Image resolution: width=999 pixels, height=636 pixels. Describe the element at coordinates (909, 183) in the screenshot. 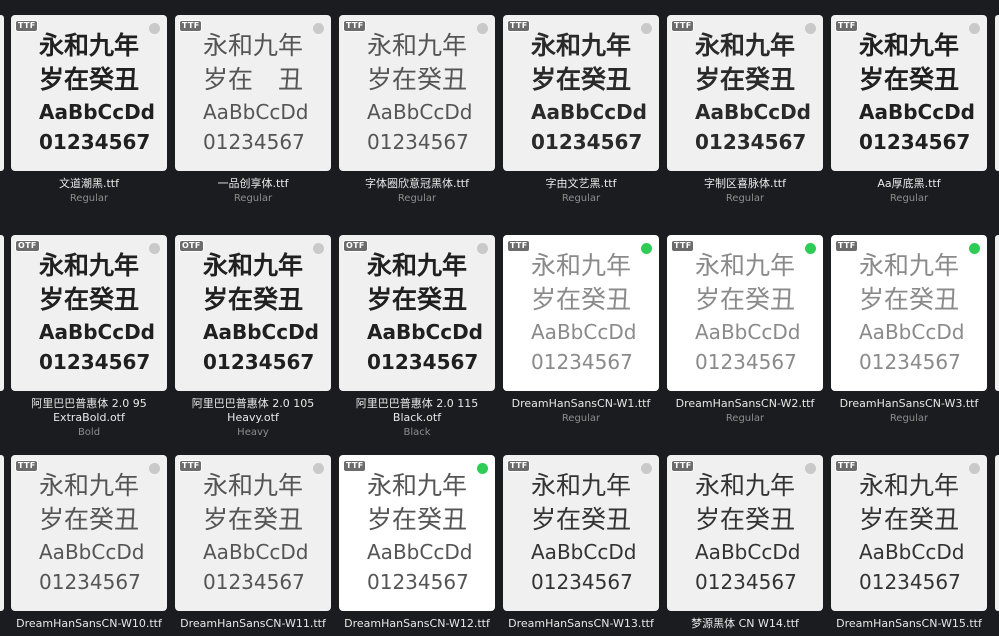

I see `font-file-name: Aa厚底黑.ttf` at that location.